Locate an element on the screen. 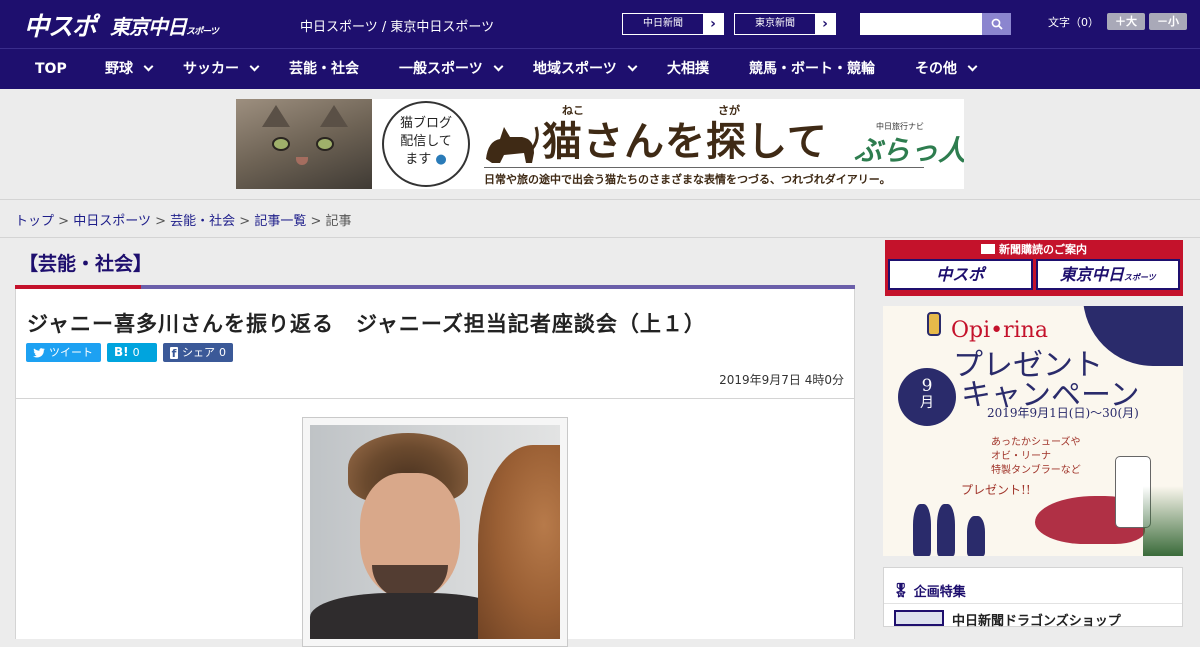 This screenshot has width=1200, height=647. font-size-label: 文字（0） is located at coordinates (1073, 22).